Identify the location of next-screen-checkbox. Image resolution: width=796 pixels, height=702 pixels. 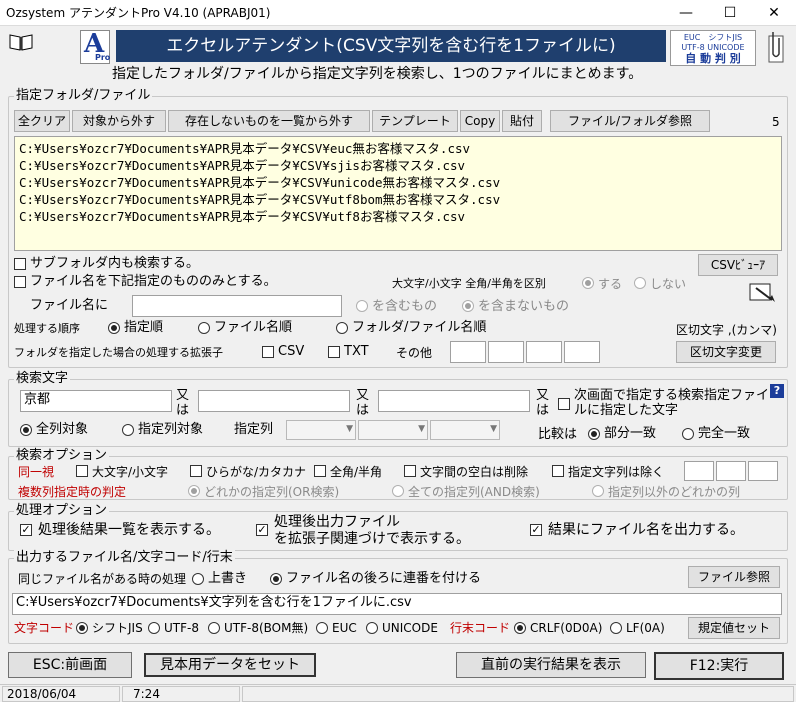
(564, 404).